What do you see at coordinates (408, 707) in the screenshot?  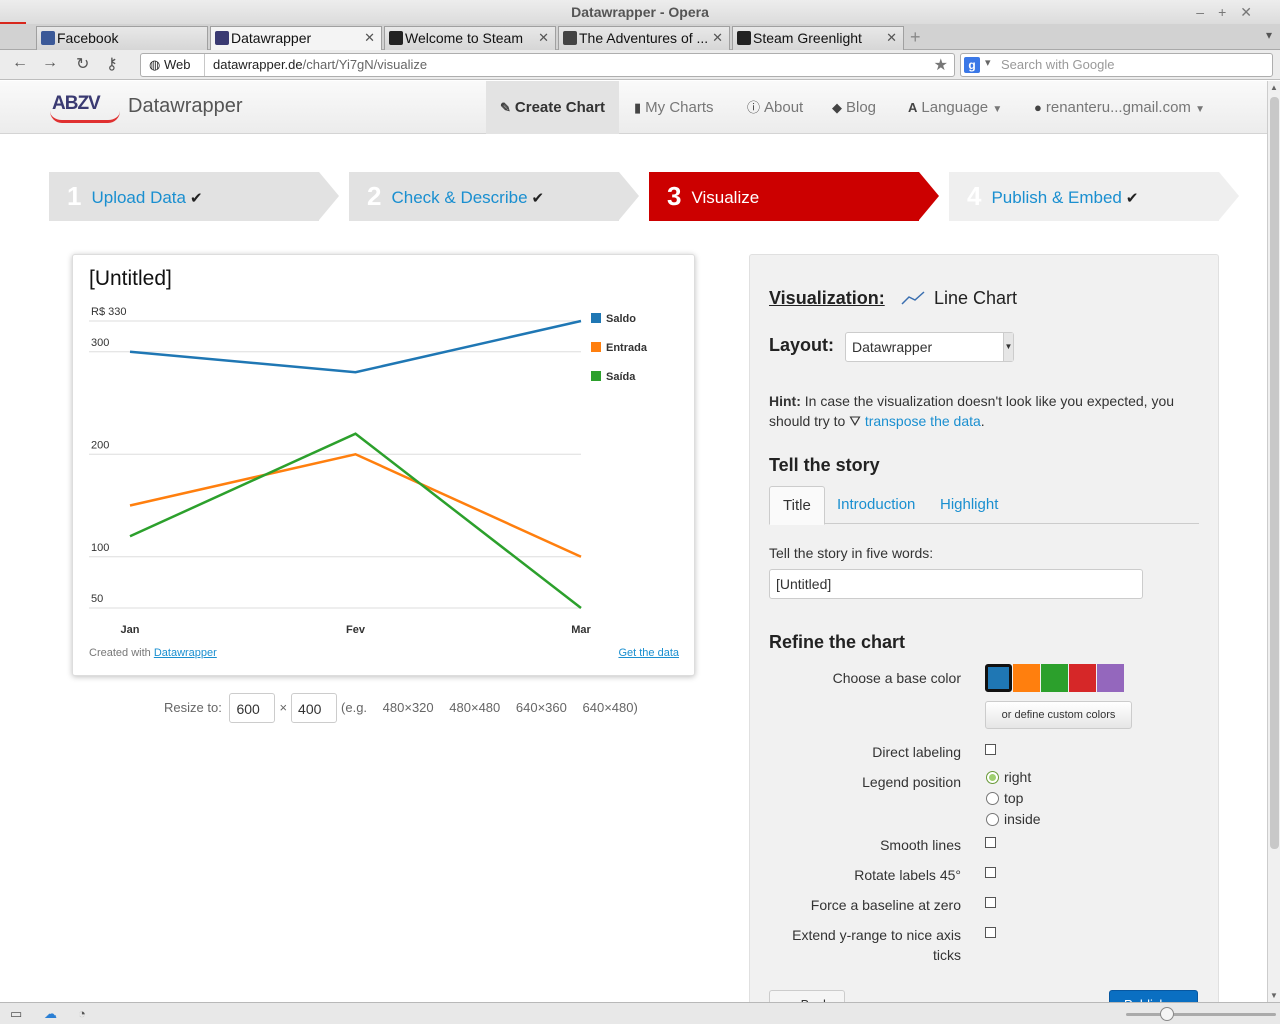 I see `preset-480x320: 480×320` at bounding box center [408, 707].